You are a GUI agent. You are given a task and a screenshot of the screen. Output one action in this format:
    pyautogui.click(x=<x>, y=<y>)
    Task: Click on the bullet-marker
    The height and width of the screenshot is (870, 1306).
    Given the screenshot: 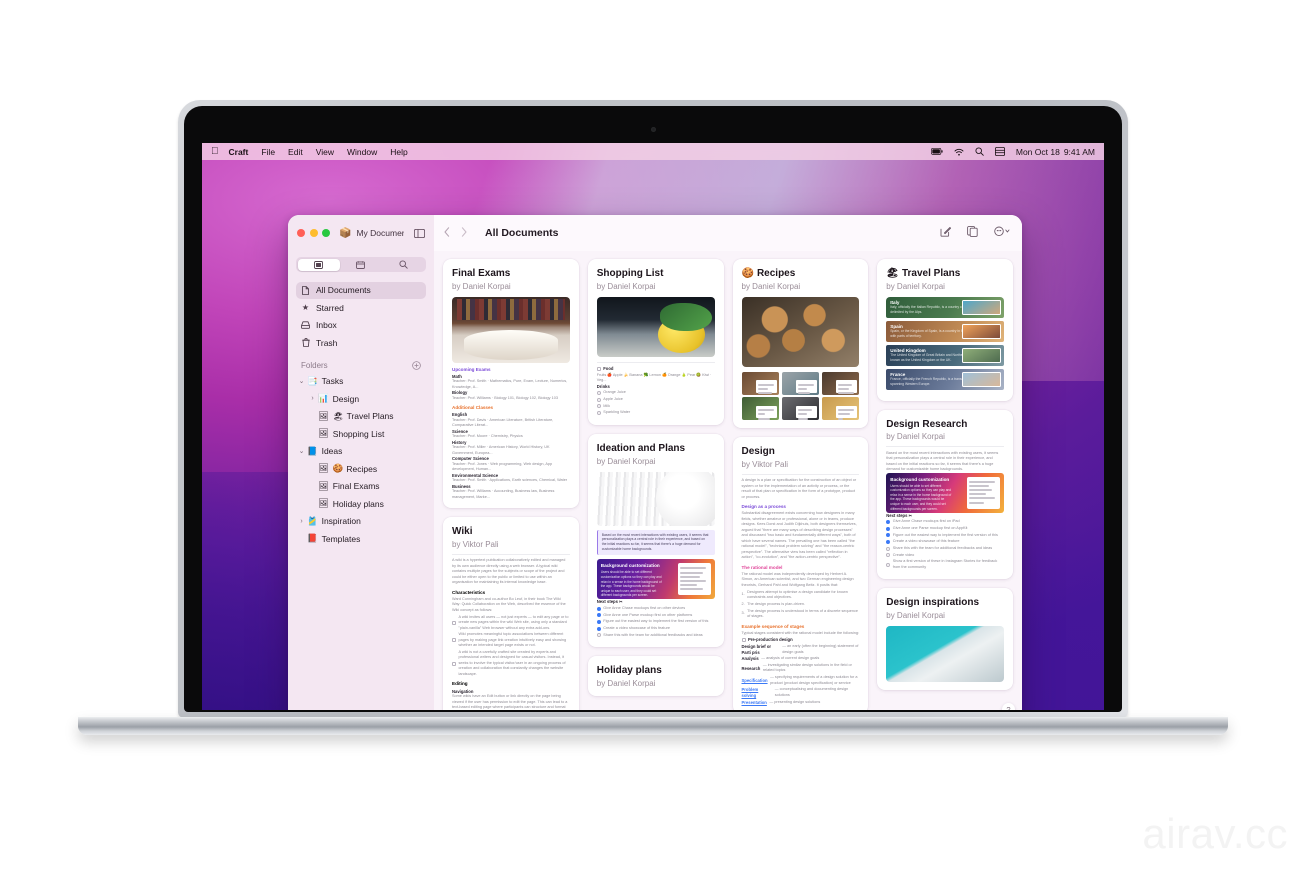 What is the action you would take?
    pyautogui.click(x=454, y=640)
    